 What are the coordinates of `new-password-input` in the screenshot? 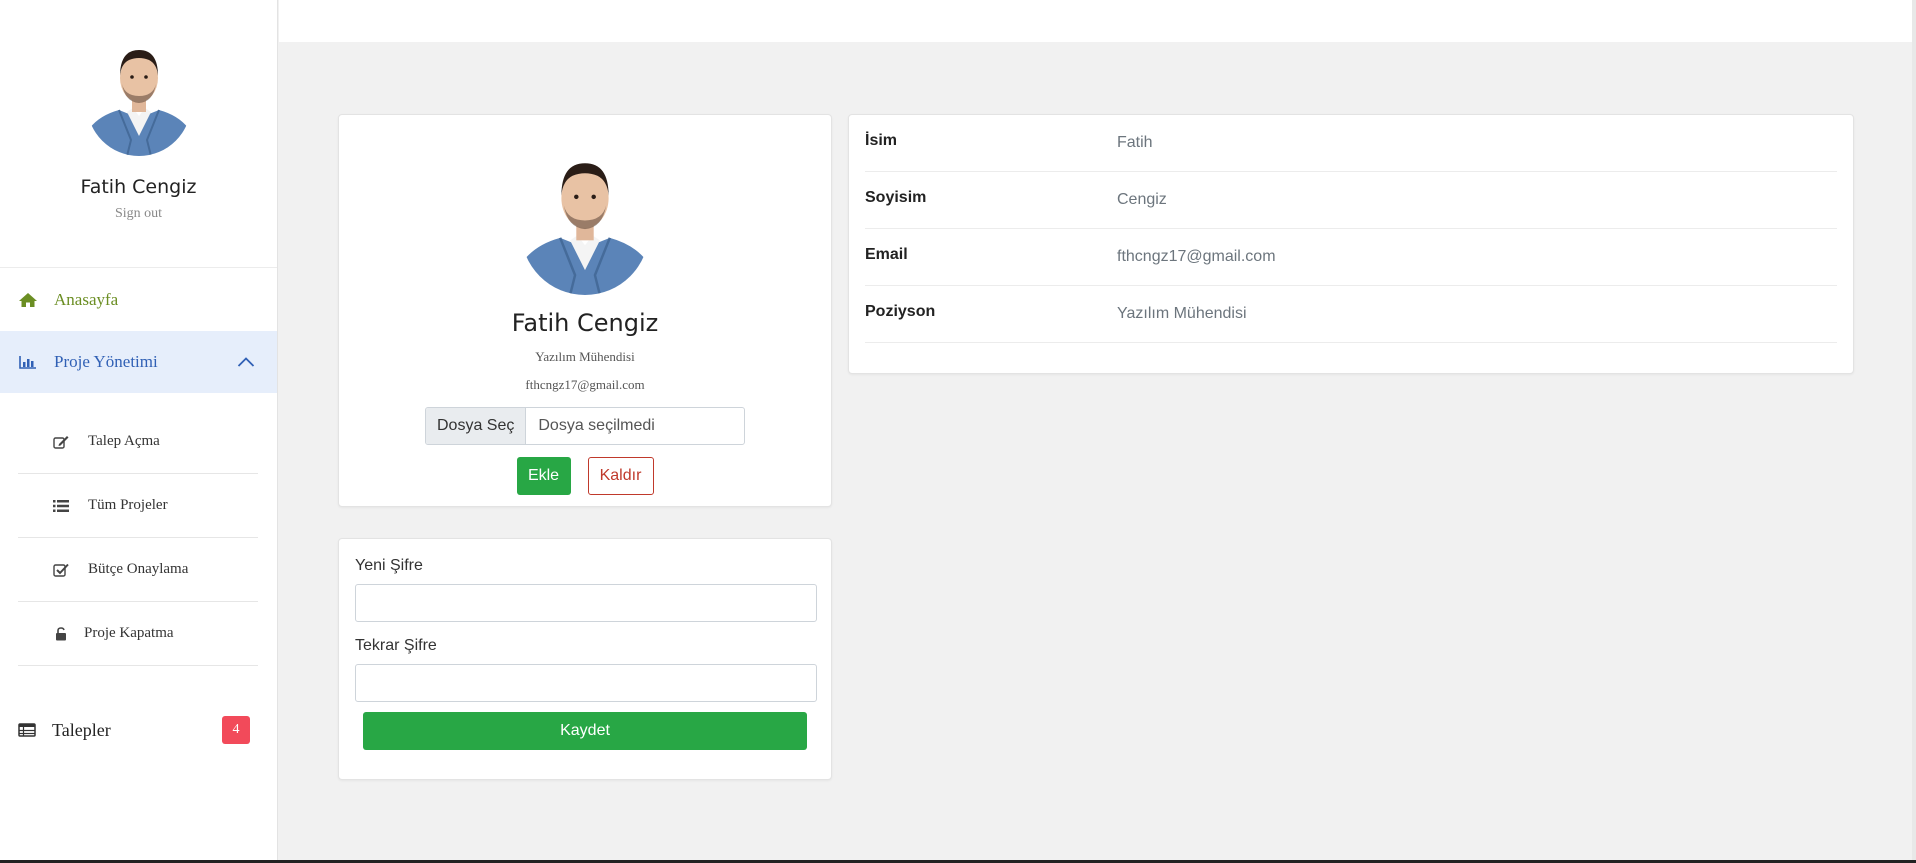 It's located at (586, 603).